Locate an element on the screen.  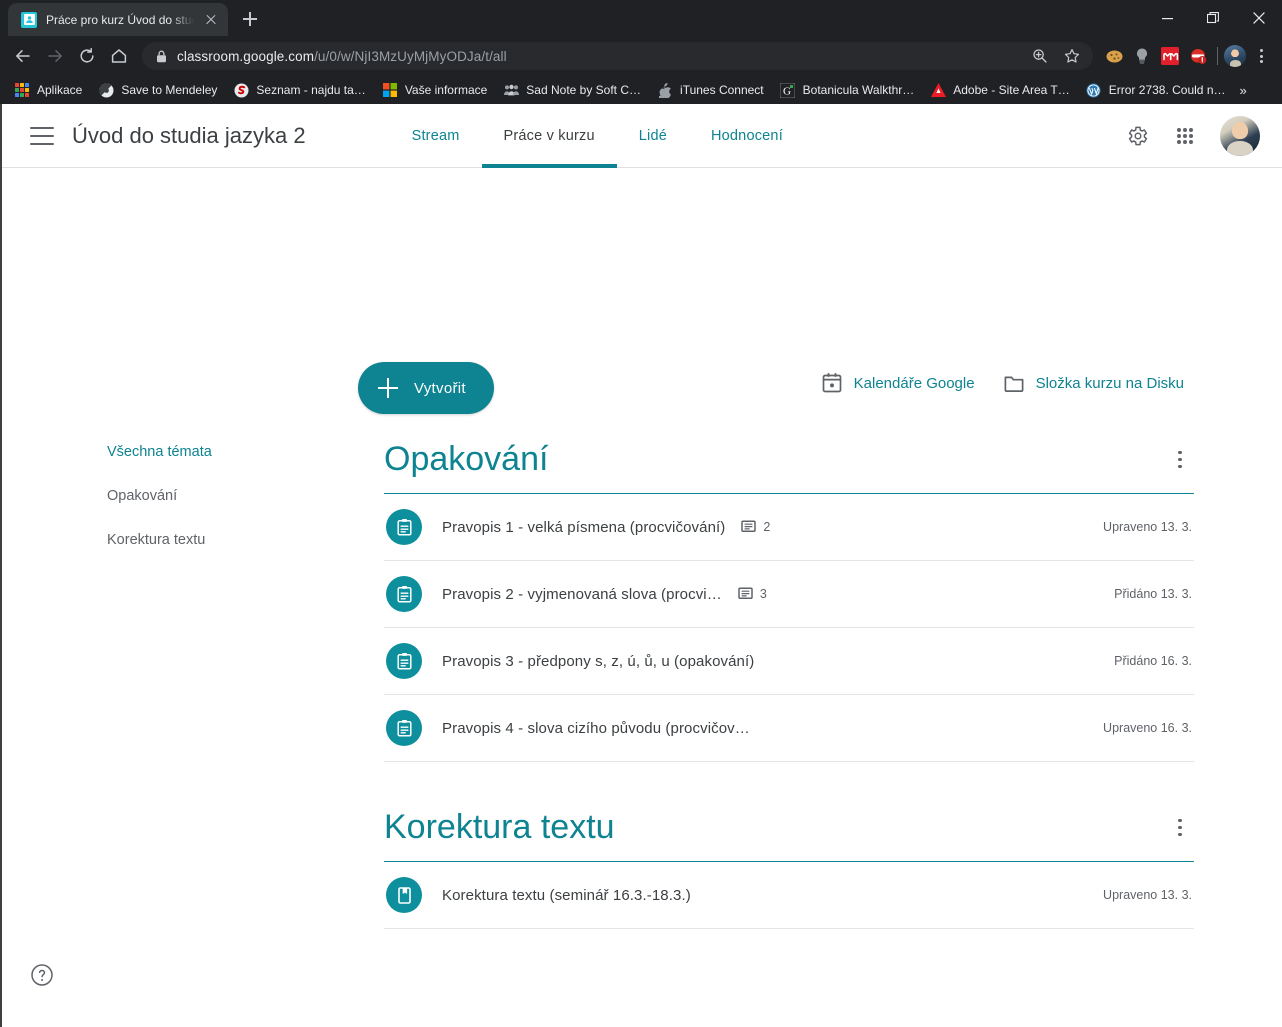
topics-sidebar: Všechna témata Opakování Korektura textu is located at coordinates (207, 496).